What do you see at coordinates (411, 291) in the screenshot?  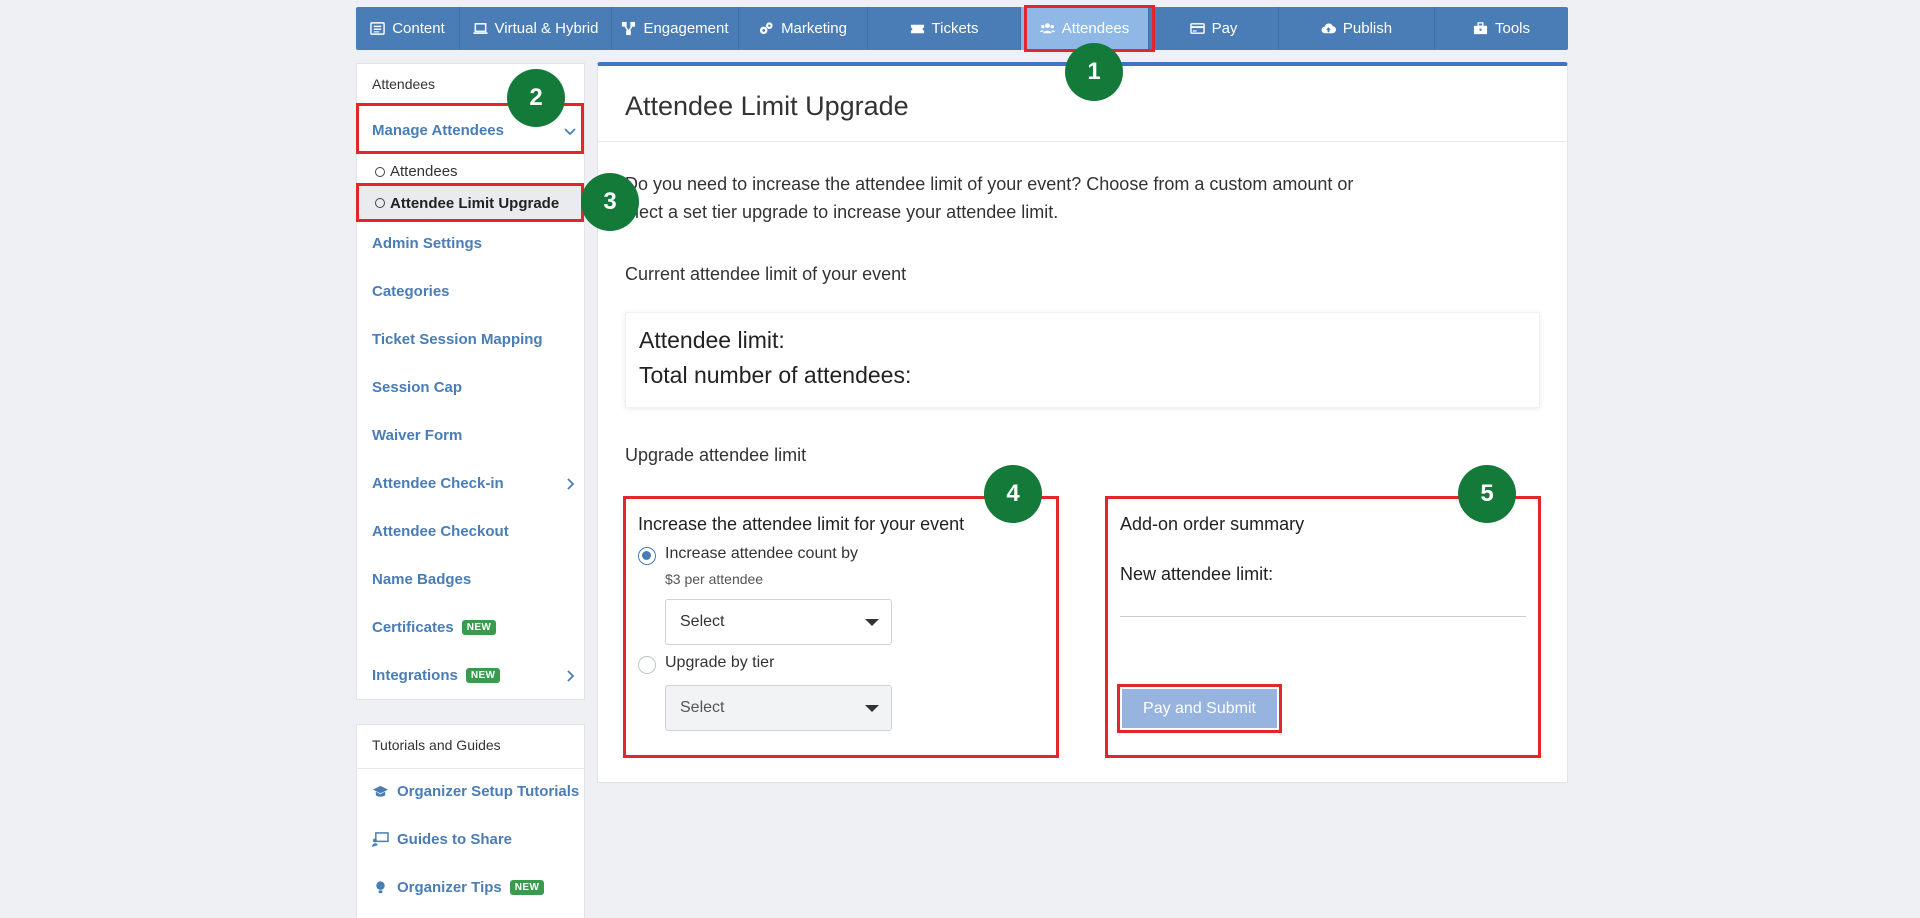 I see `sidebar-item-categories: Categories` at bounding box center [411, 291].